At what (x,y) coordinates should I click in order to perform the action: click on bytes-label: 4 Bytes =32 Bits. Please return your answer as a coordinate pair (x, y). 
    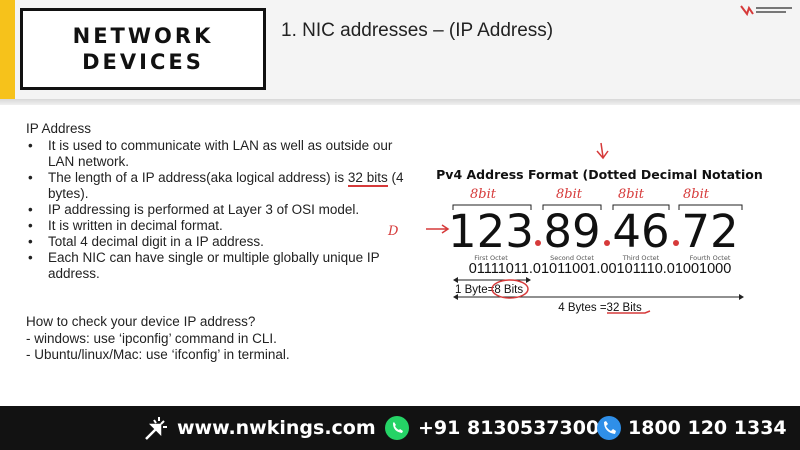
    Looking at the image, I should click on (600, 308).